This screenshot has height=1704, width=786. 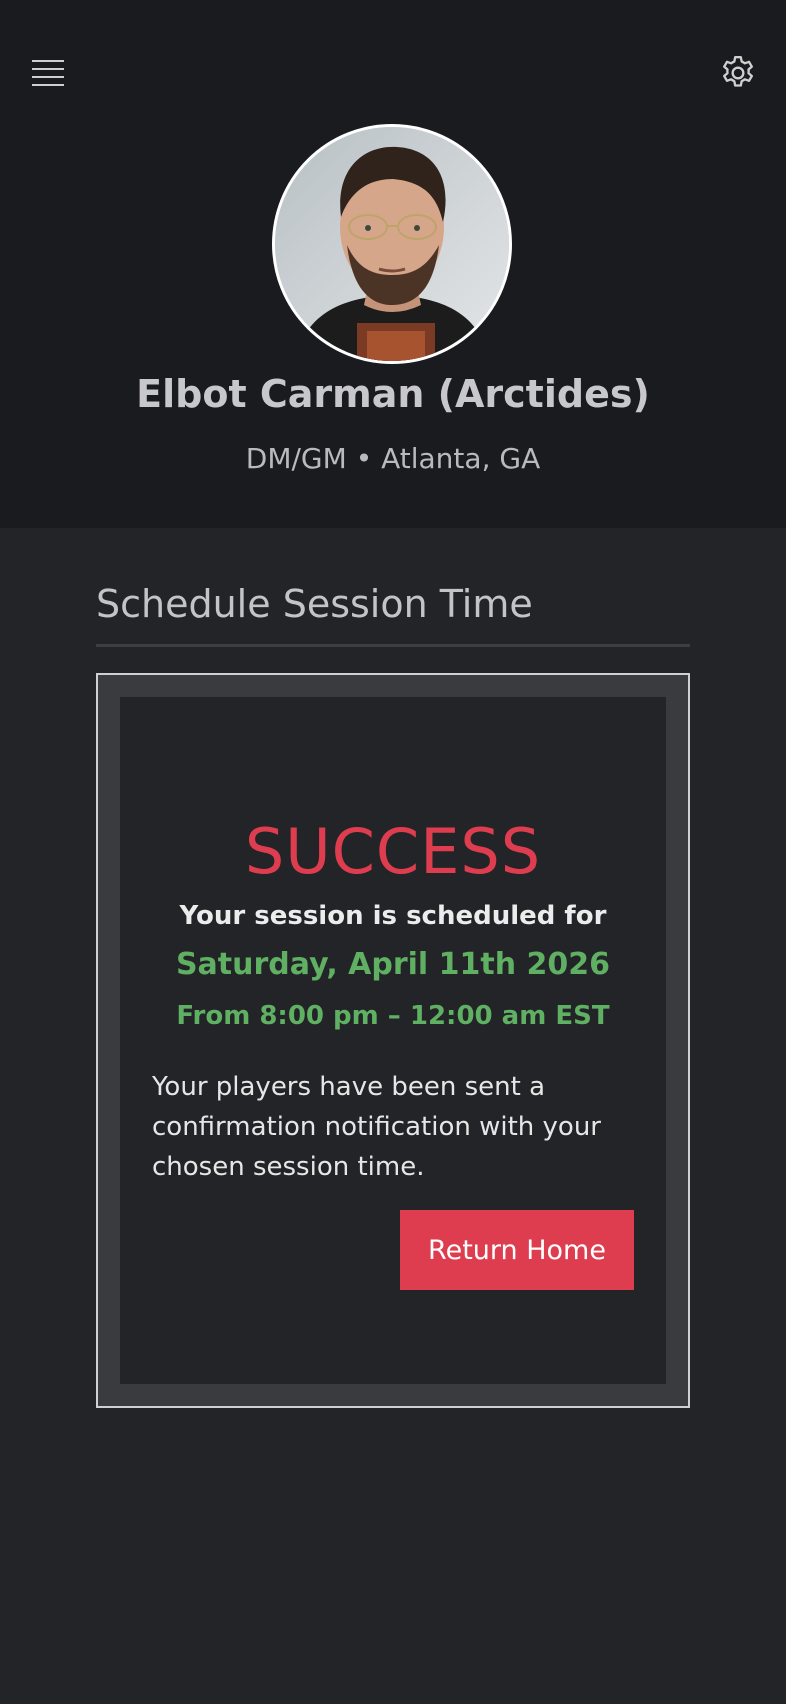 I want to click on session-time: From 8:00 pm – 12:00 am EST, so click(x=393, y=1016).